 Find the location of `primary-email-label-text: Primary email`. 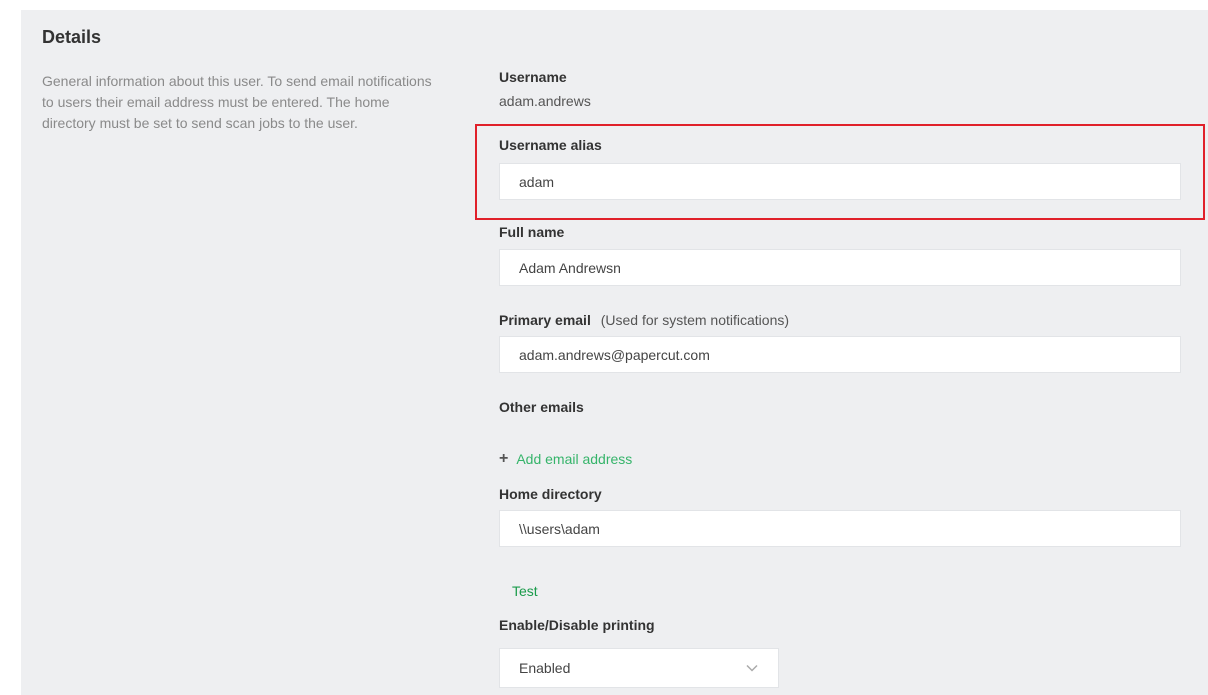

primary-email-label-text: Primary email is located at coordinates (545, 320).